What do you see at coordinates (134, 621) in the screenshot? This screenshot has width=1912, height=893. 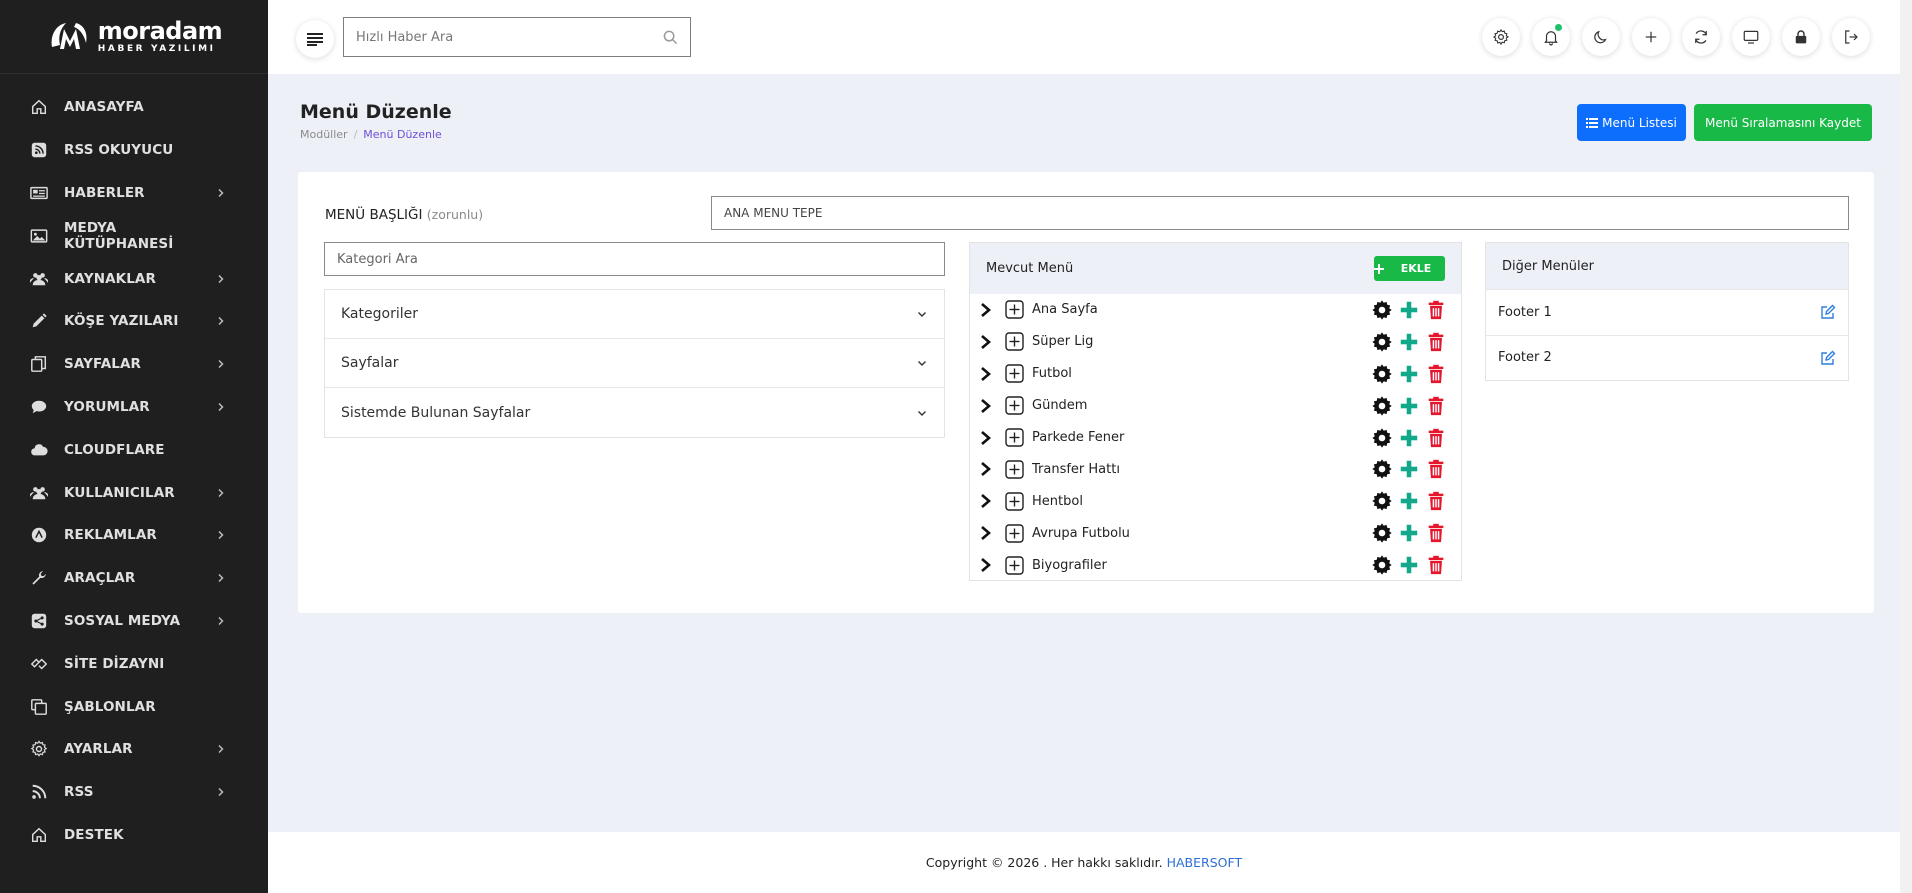 I see `sidebar-item-sosyal-medya: SOSYAL MEDYA` at bounding box center [134, 621].